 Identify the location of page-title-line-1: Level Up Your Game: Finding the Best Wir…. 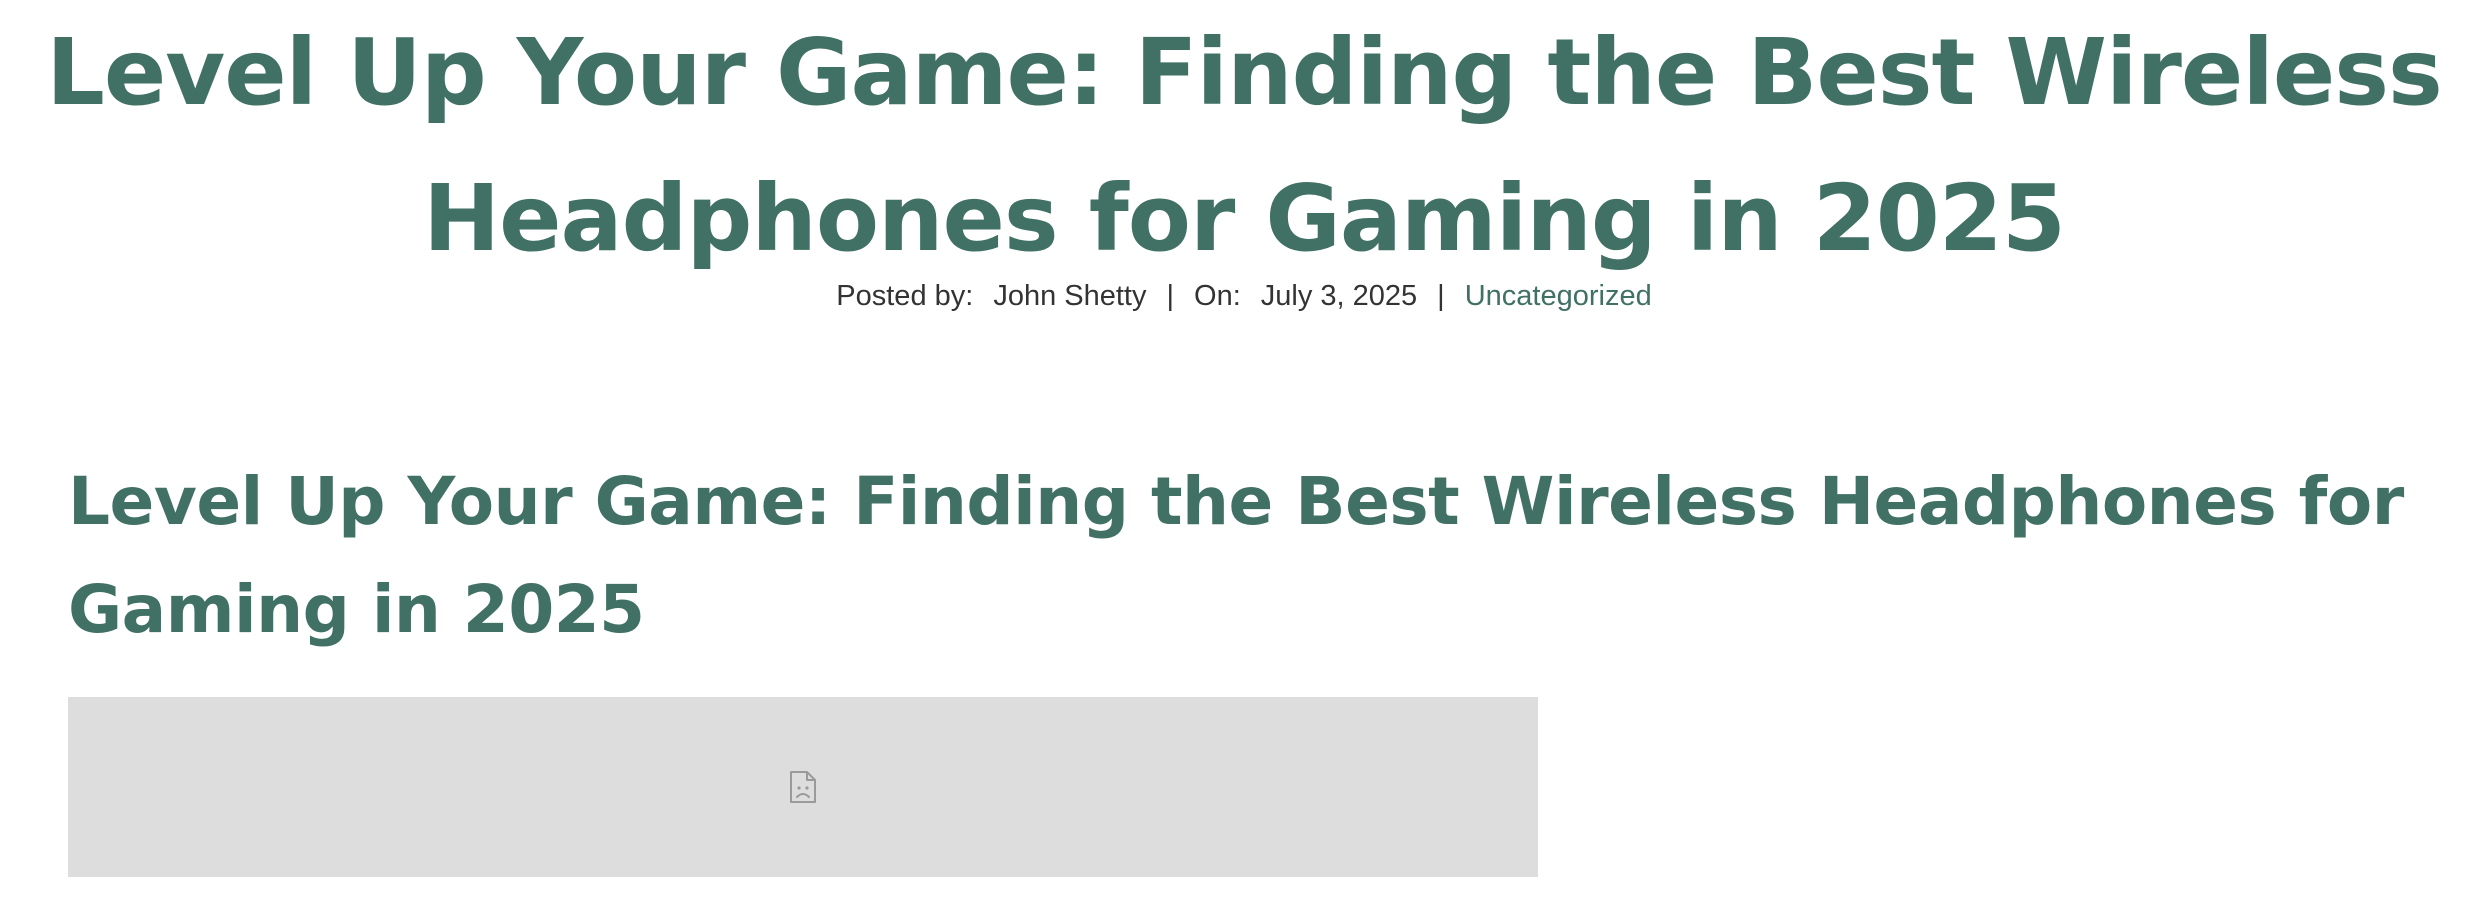
(1244, 72).